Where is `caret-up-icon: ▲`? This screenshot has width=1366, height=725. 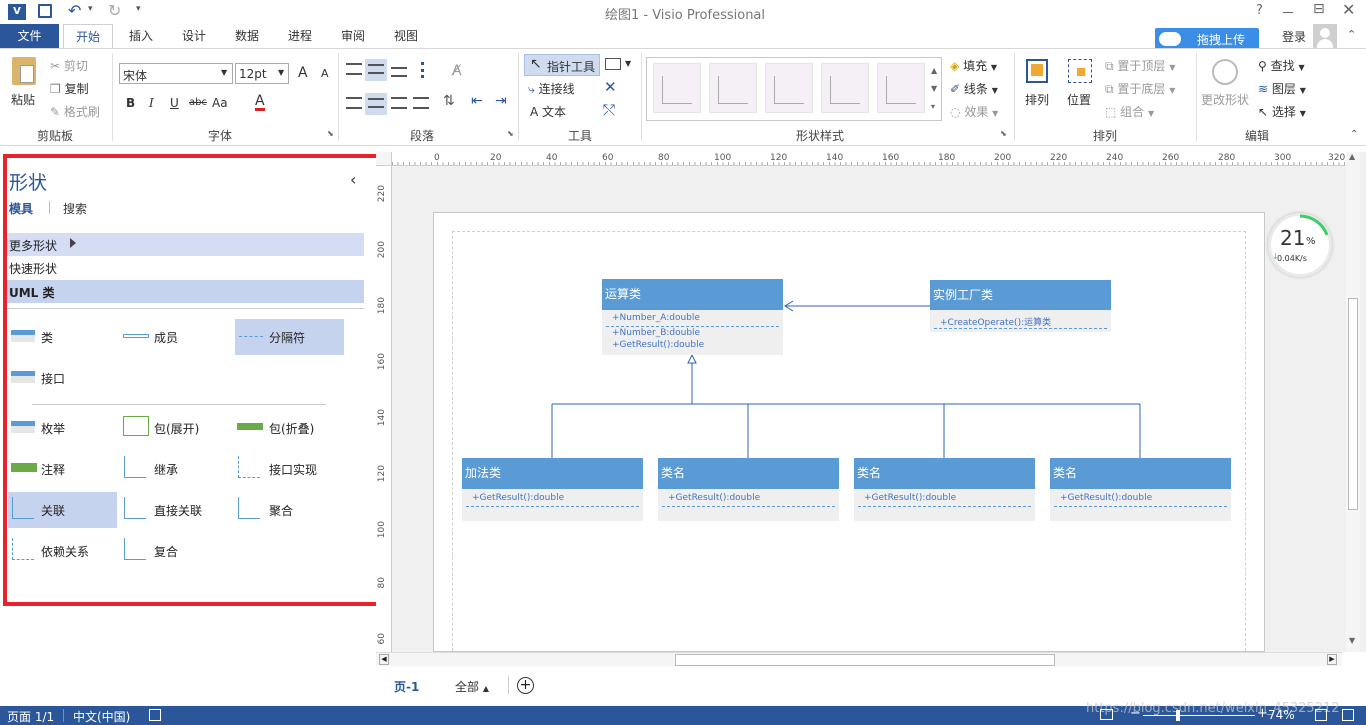 caret-up-icon: ▲ is located at coordinates (485, 688).